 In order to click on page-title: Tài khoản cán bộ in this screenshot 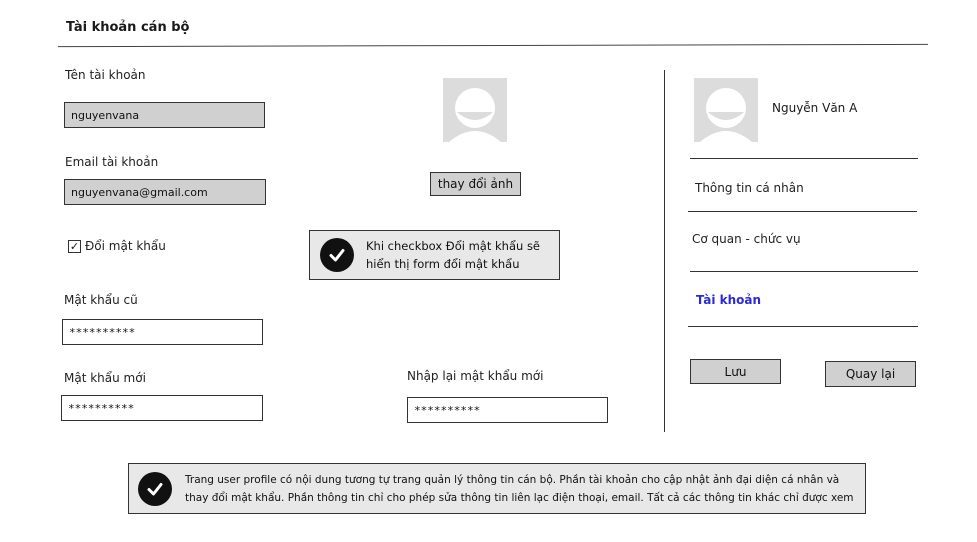, I will do `click(128, 27)`.